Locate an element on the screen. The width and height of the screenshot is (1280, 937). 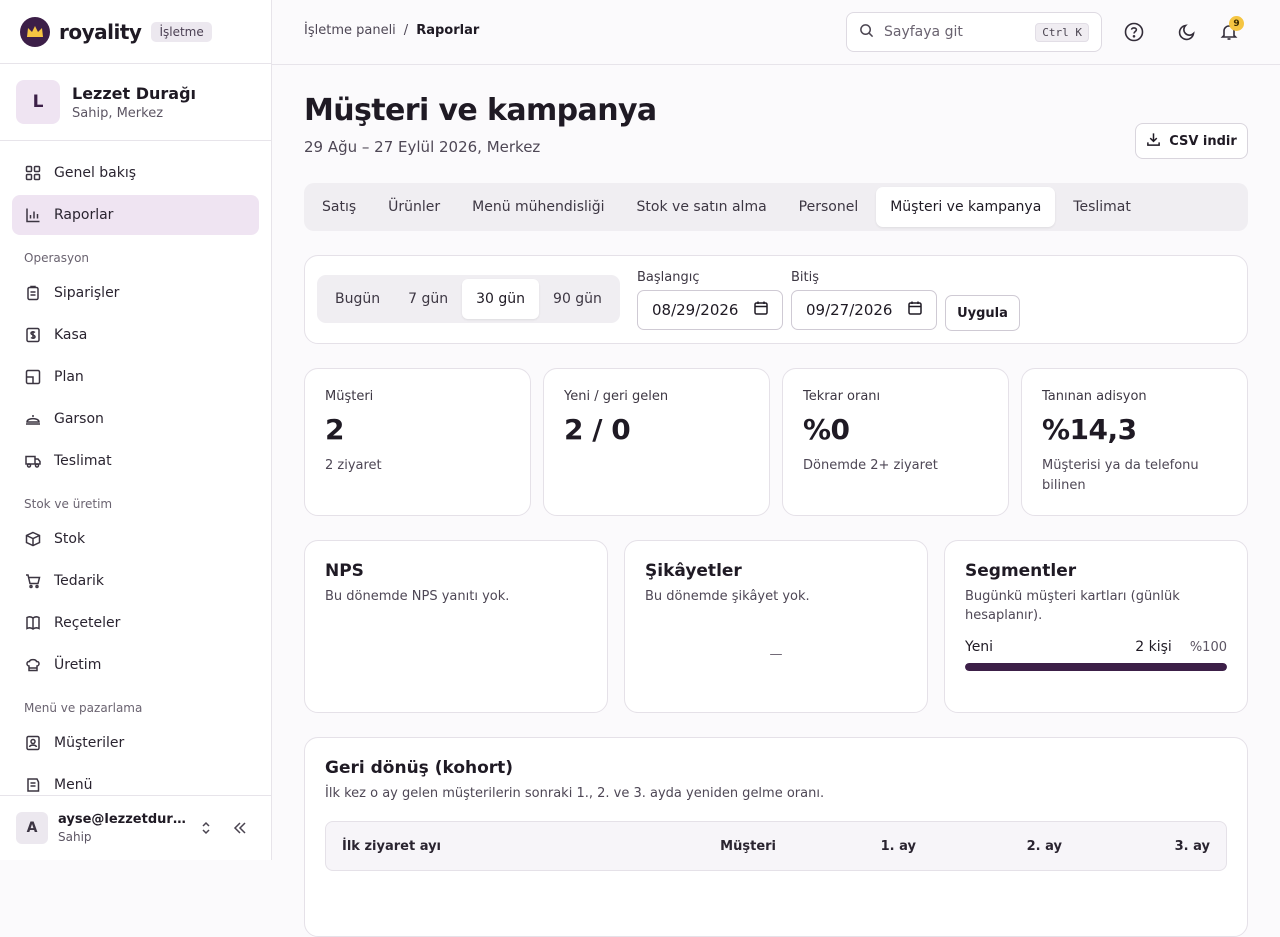
csv-download-button: CSV indir is located at coordinates (1191, 141).